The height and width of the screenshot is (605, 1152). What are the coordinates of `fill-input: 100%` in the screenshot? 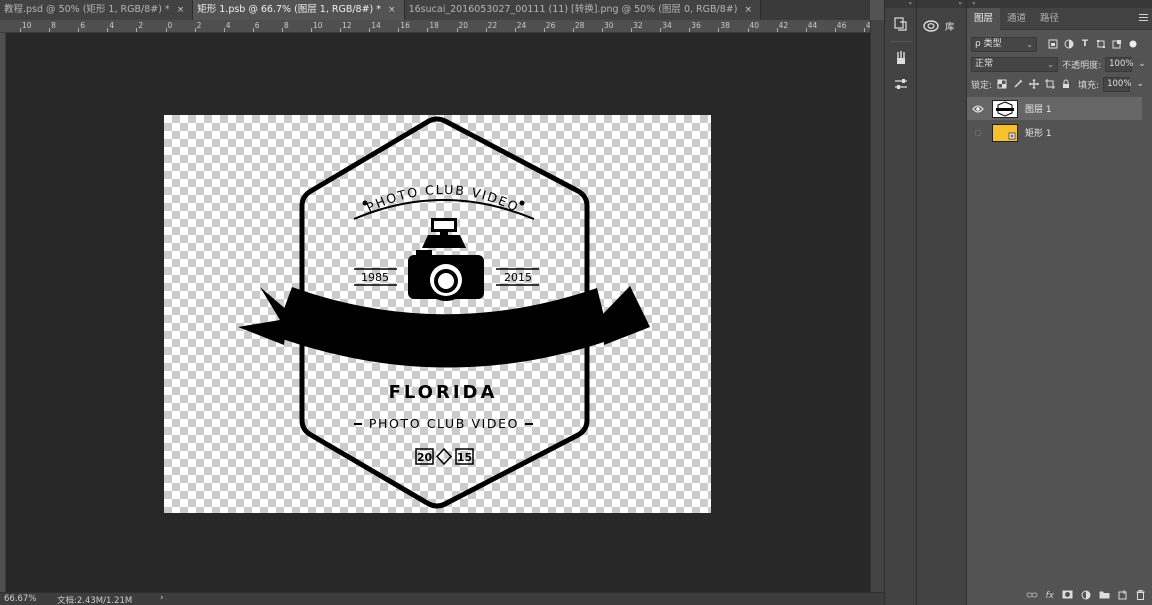 It's located at (1117, 84).